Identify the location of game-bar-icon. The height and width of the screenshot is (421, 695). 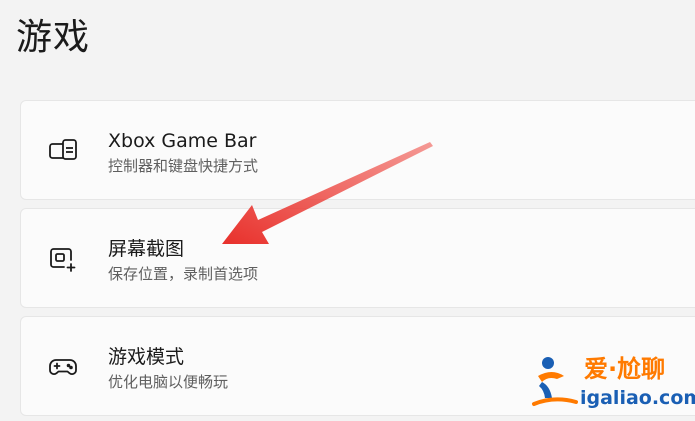
(63, 151).